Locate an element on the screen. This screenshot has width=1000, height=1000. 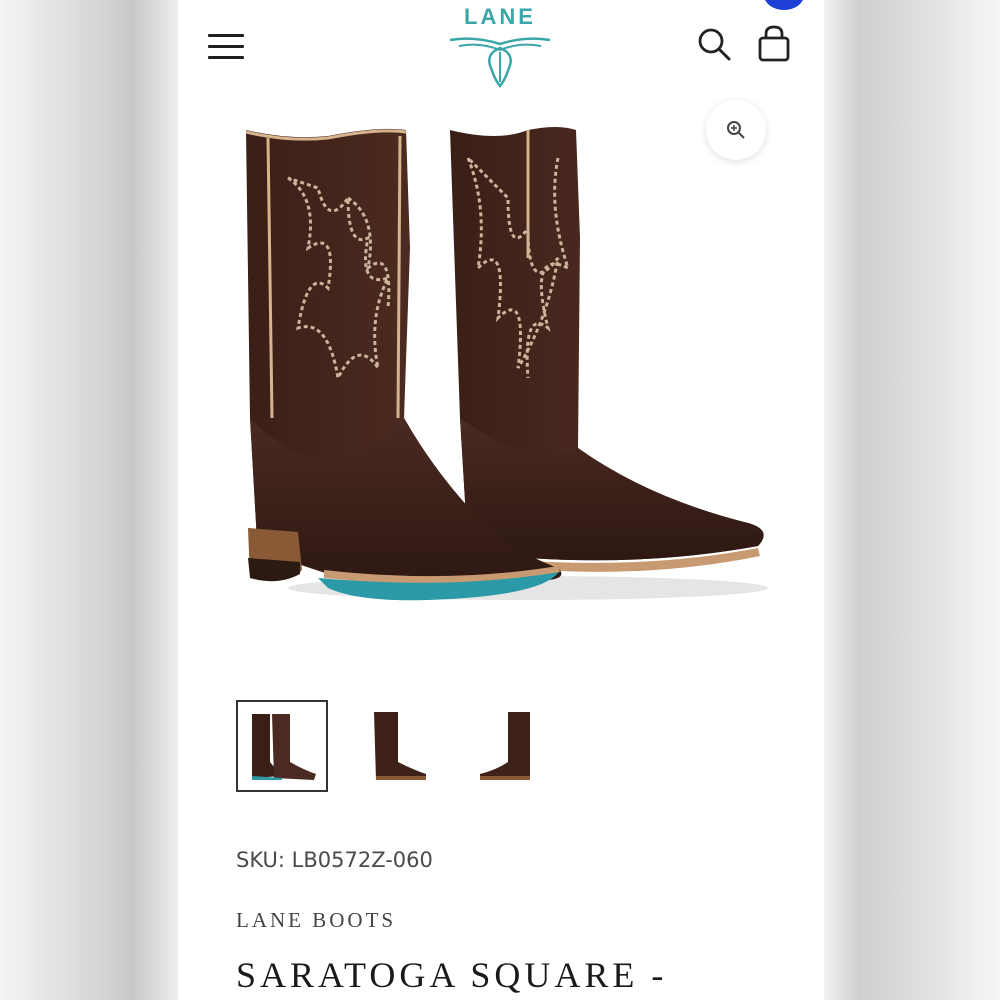
zoom-in-icon is located at coordinates (736, 130).